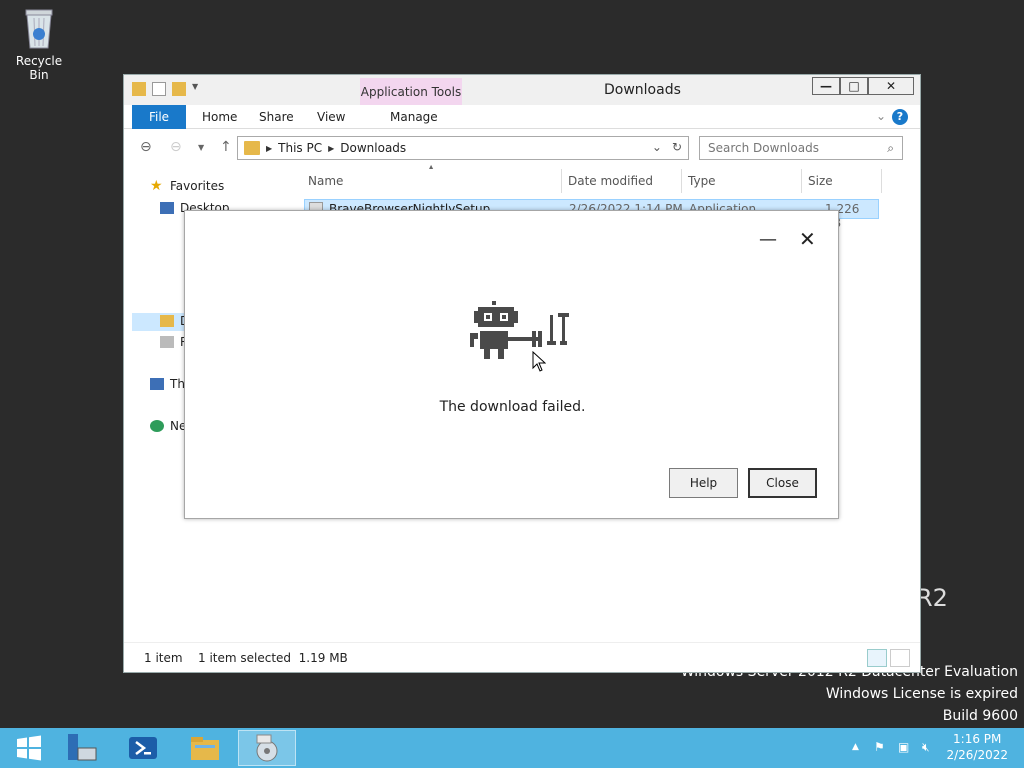 The width and height of the screenshot is (1024, 768). I want to click on start-button, so click(29, 748).